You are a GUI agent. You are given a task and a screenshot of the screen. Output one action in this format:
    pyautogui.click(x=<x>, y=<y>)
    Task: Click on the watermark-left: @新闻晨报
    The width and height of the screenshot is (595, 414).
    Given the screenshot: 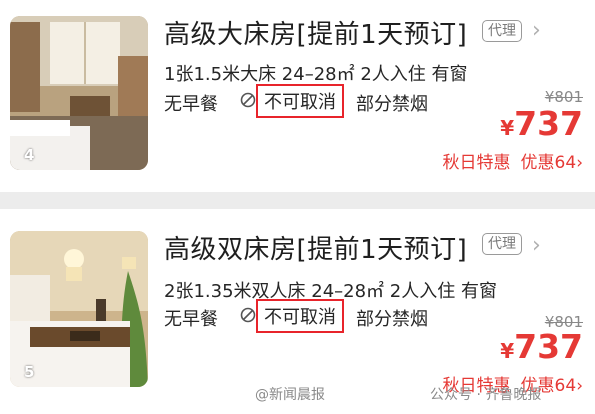 What is the action you would take?
    pyautogui.click(x=290, y=395)
    